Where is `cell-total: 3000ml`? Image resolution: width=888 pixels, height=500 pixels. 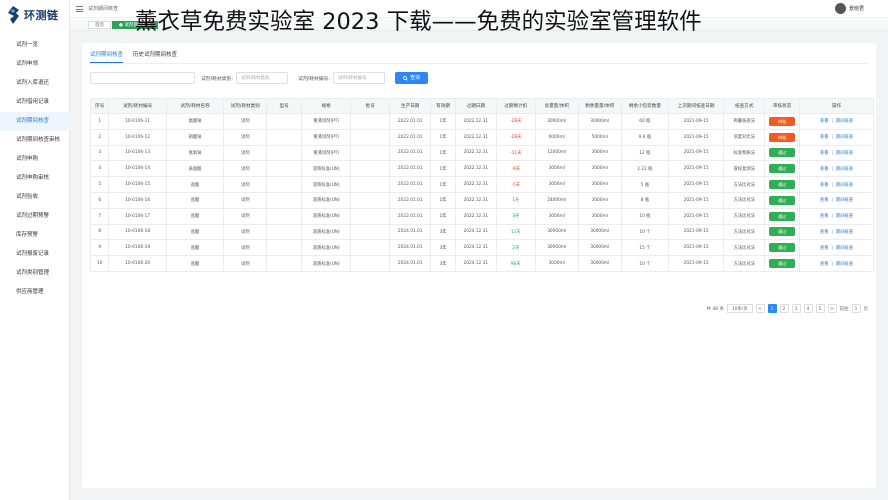
cell-total: 3000ml is located at coordinates (556, 263).